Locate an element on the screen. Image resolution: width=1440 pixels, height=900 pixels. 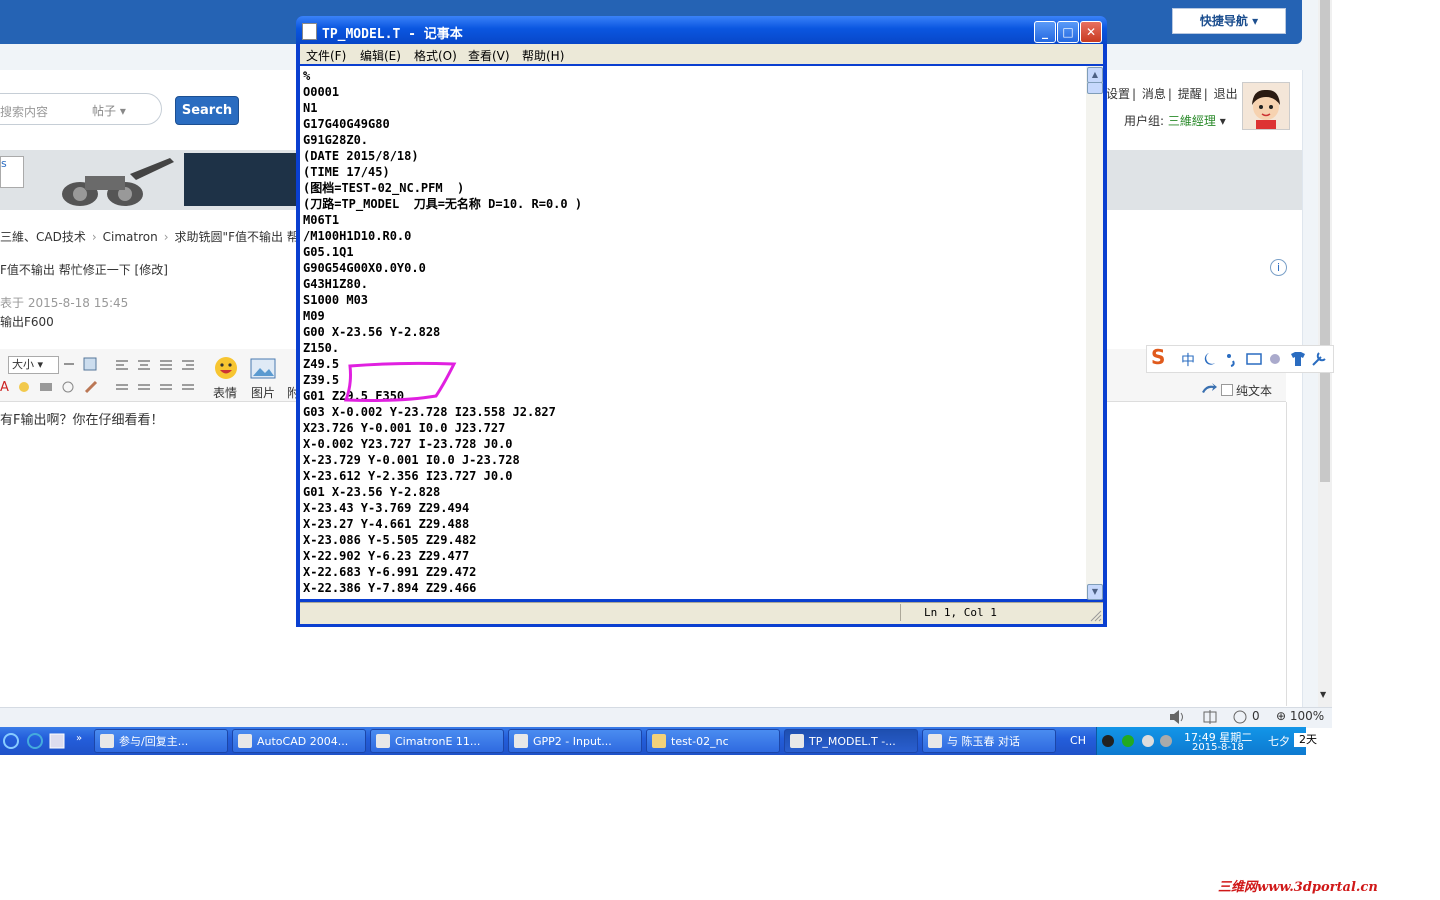
clock-date: 2015-8-18 is located at coordinates (1218, 747).